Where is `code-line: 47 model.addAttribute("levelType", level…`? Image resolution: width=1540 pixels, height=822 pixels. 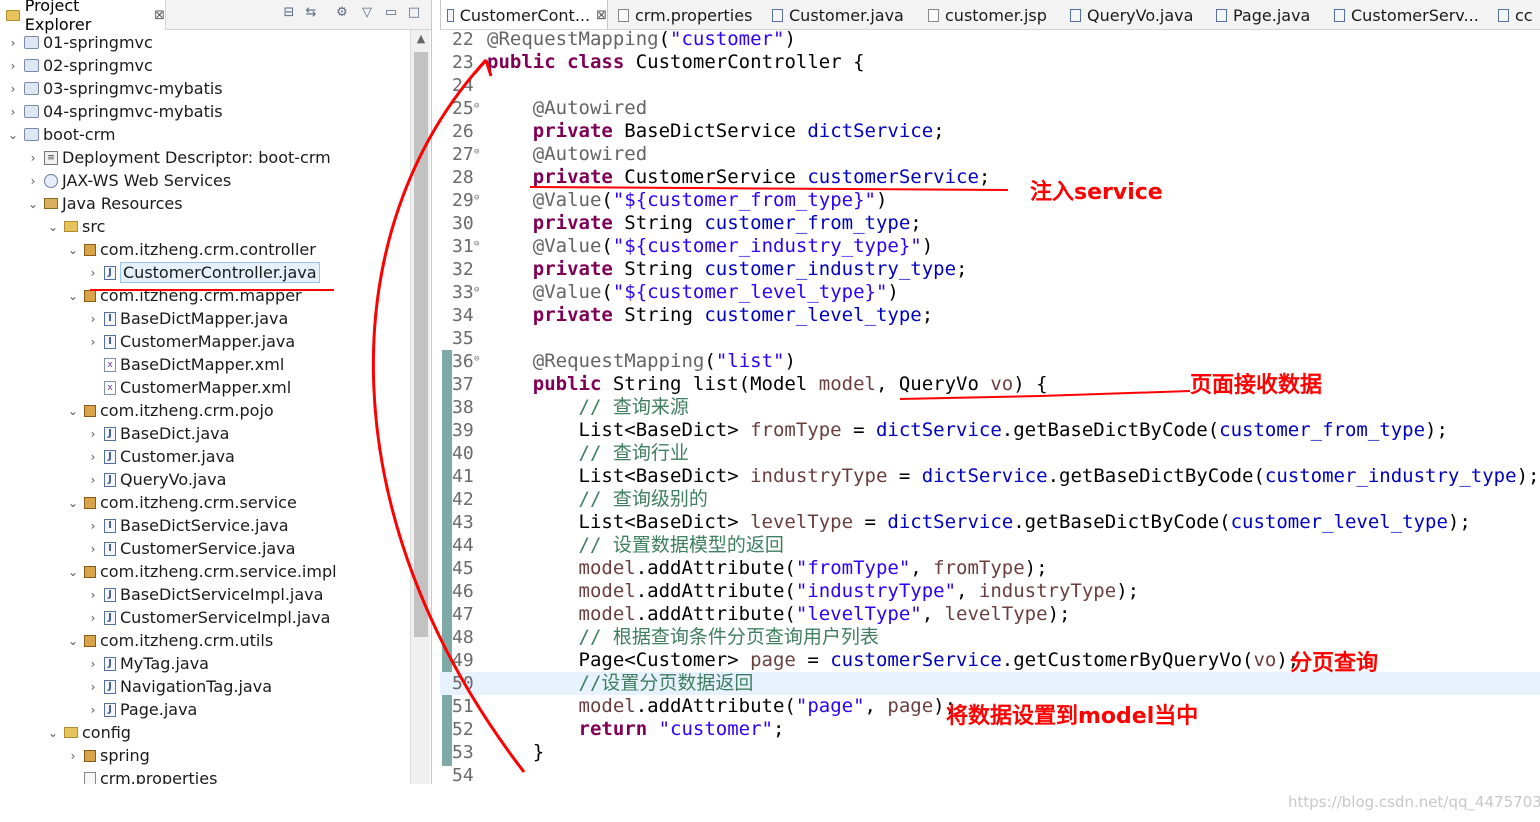
code-line: 47 model.addAttribute("levelType", level… is located at coordinates (990, 614).